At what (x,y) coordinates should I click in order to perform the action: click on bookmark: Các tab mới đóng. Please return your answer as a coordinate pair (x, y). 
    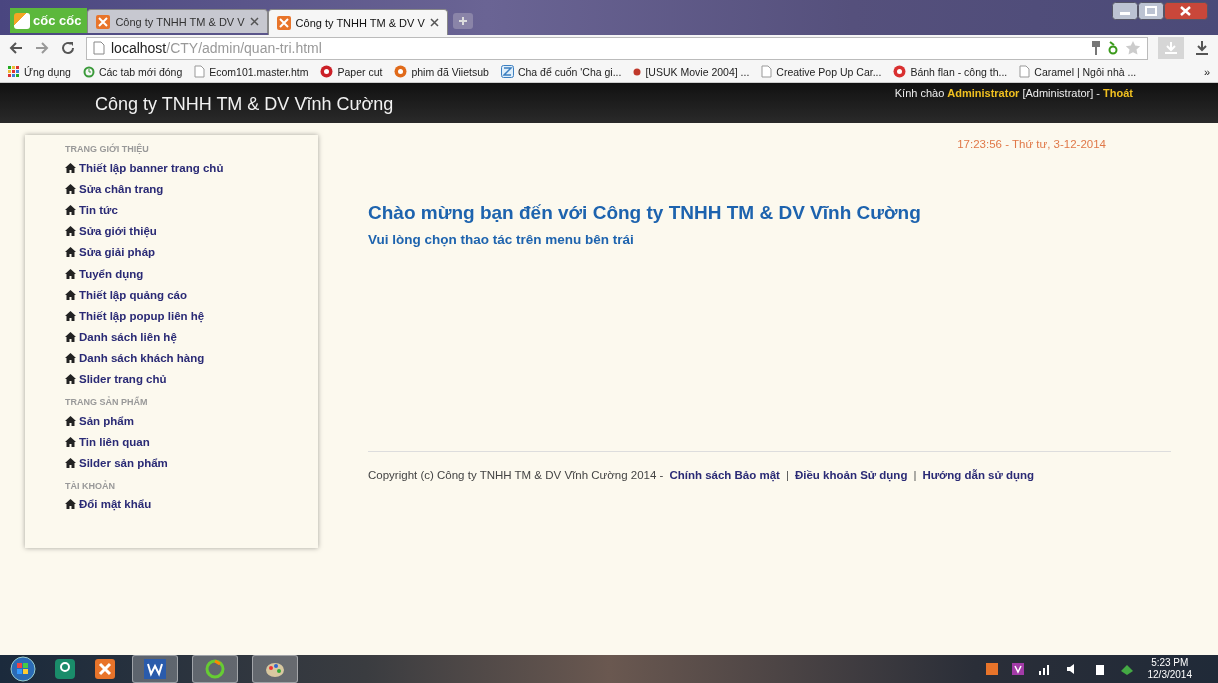
    Looking at the image, I should click on (132, 71).